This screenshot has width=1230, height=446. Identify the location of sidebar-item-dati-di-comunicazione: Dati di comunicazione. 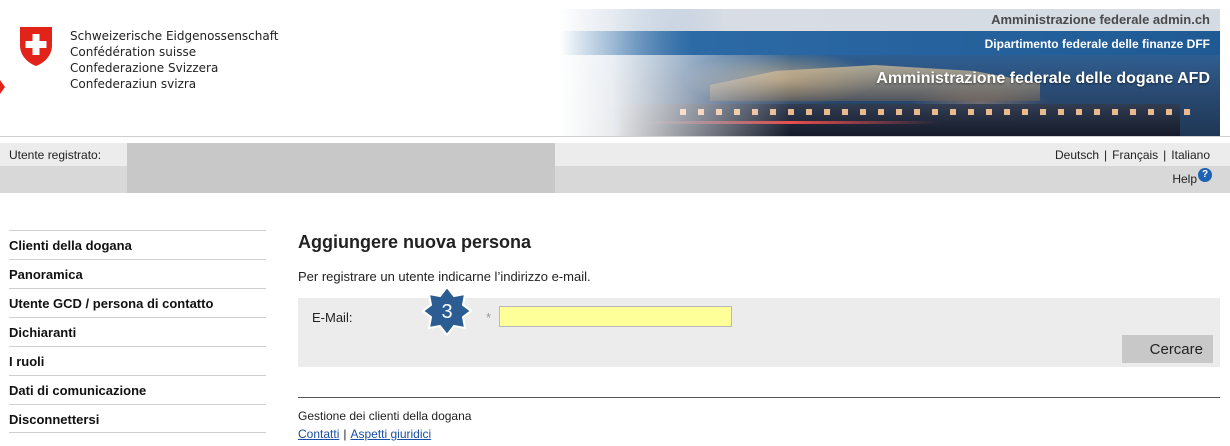
(137, 389).